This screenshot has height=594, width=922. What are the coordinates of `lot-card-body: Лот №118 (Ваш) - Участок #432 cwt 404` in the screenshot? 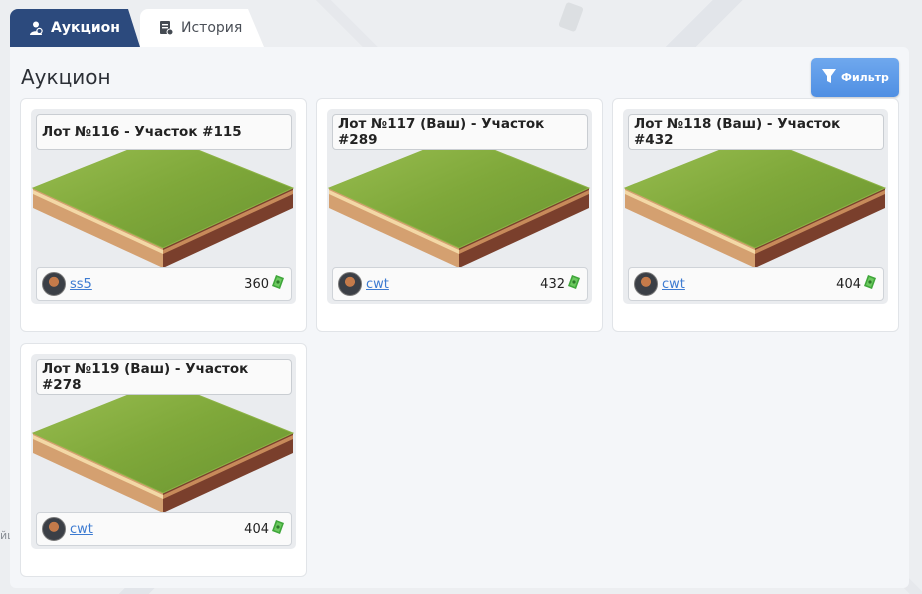 It's located at (755, 206).